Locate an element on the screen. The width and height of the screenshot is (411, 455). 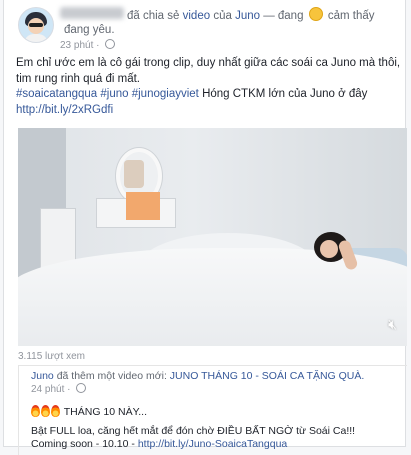
avatar-glasses is located at coordinates (36, 25).